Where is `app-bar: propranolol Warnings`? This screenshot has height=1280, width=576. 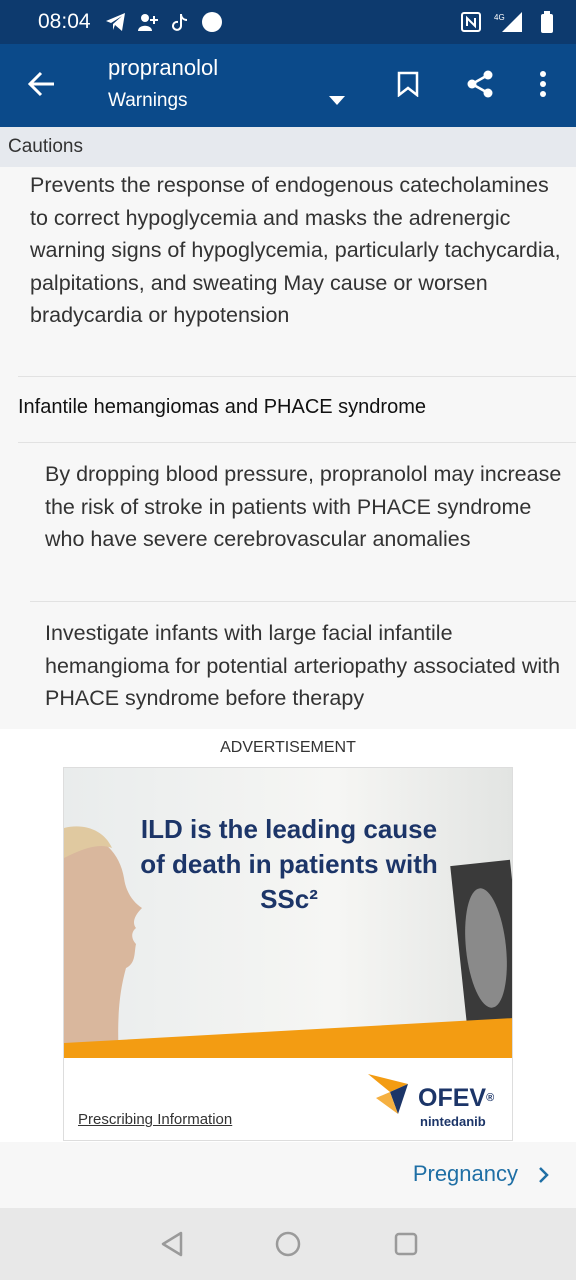
app-bar: propranolol Warnings is located at coordinates (288, 85).